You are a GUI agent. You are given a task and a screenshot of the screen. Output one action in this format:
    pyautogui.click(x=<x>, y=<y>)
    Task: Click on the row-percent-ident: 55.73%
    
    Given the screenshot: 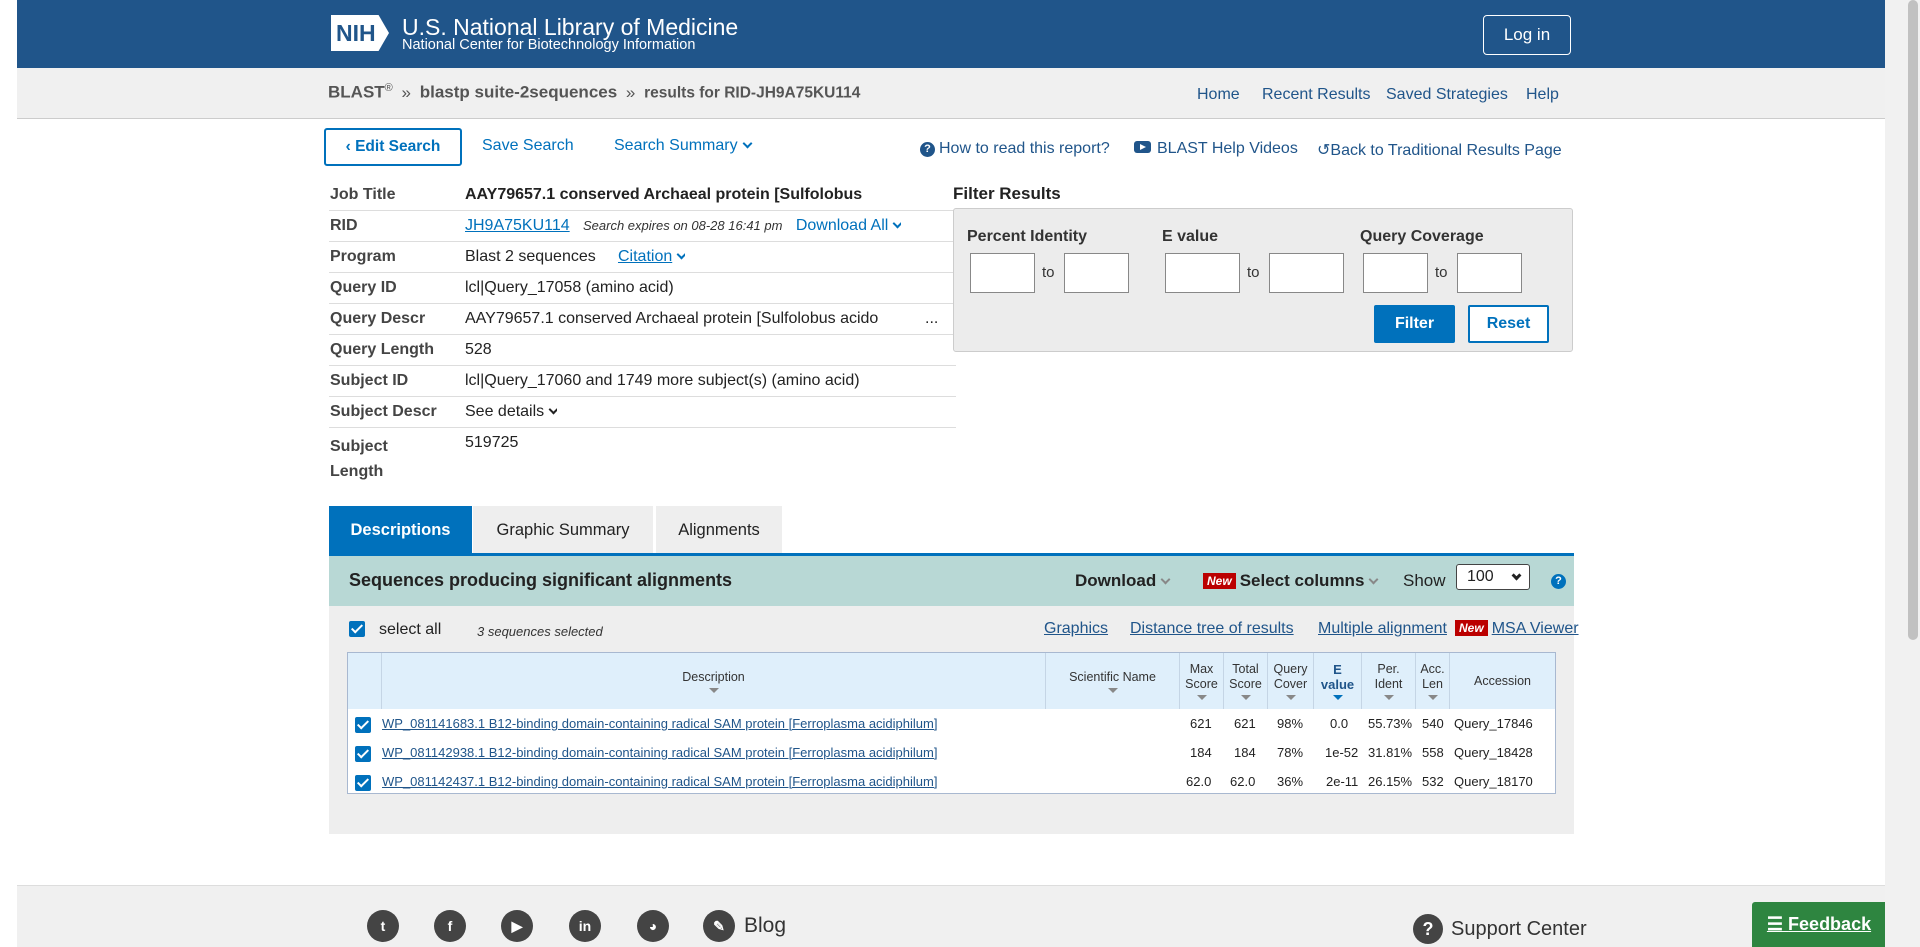 What is the action you would take?
    pyautogui.click(x=1390, y=723)
    